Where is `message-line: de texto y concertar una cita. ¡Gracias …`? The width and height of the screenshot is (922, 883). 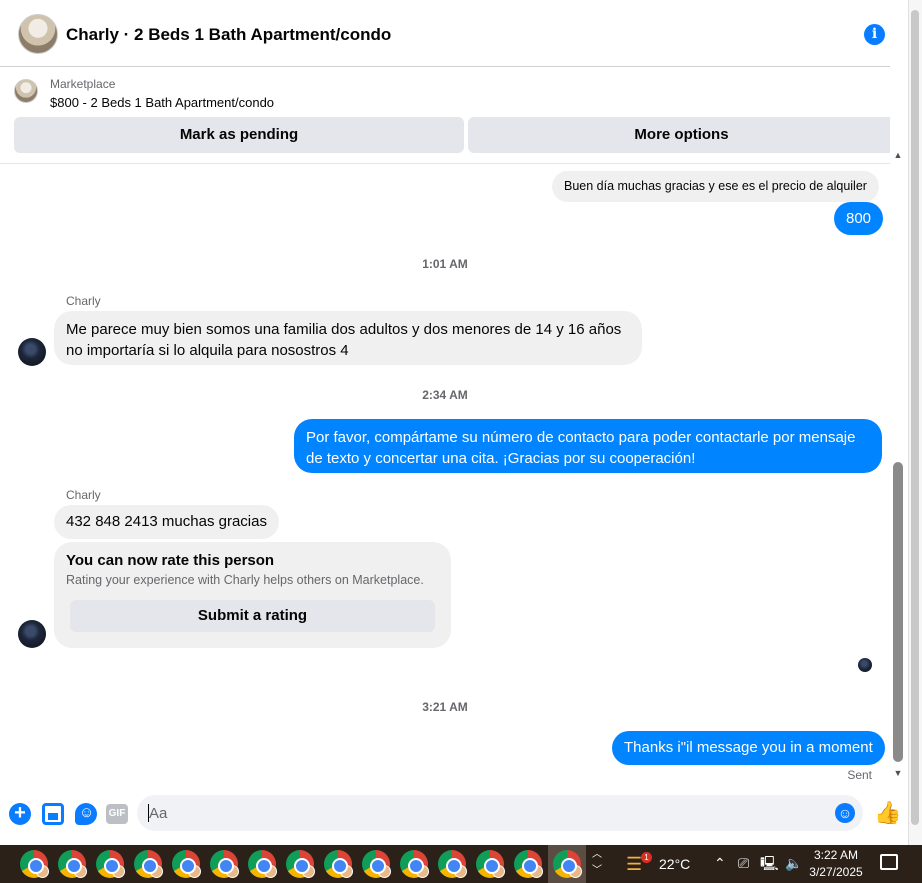 message-line: de texto y concertar una cita. ¡Gracias … is located at coordinates (501, 458).